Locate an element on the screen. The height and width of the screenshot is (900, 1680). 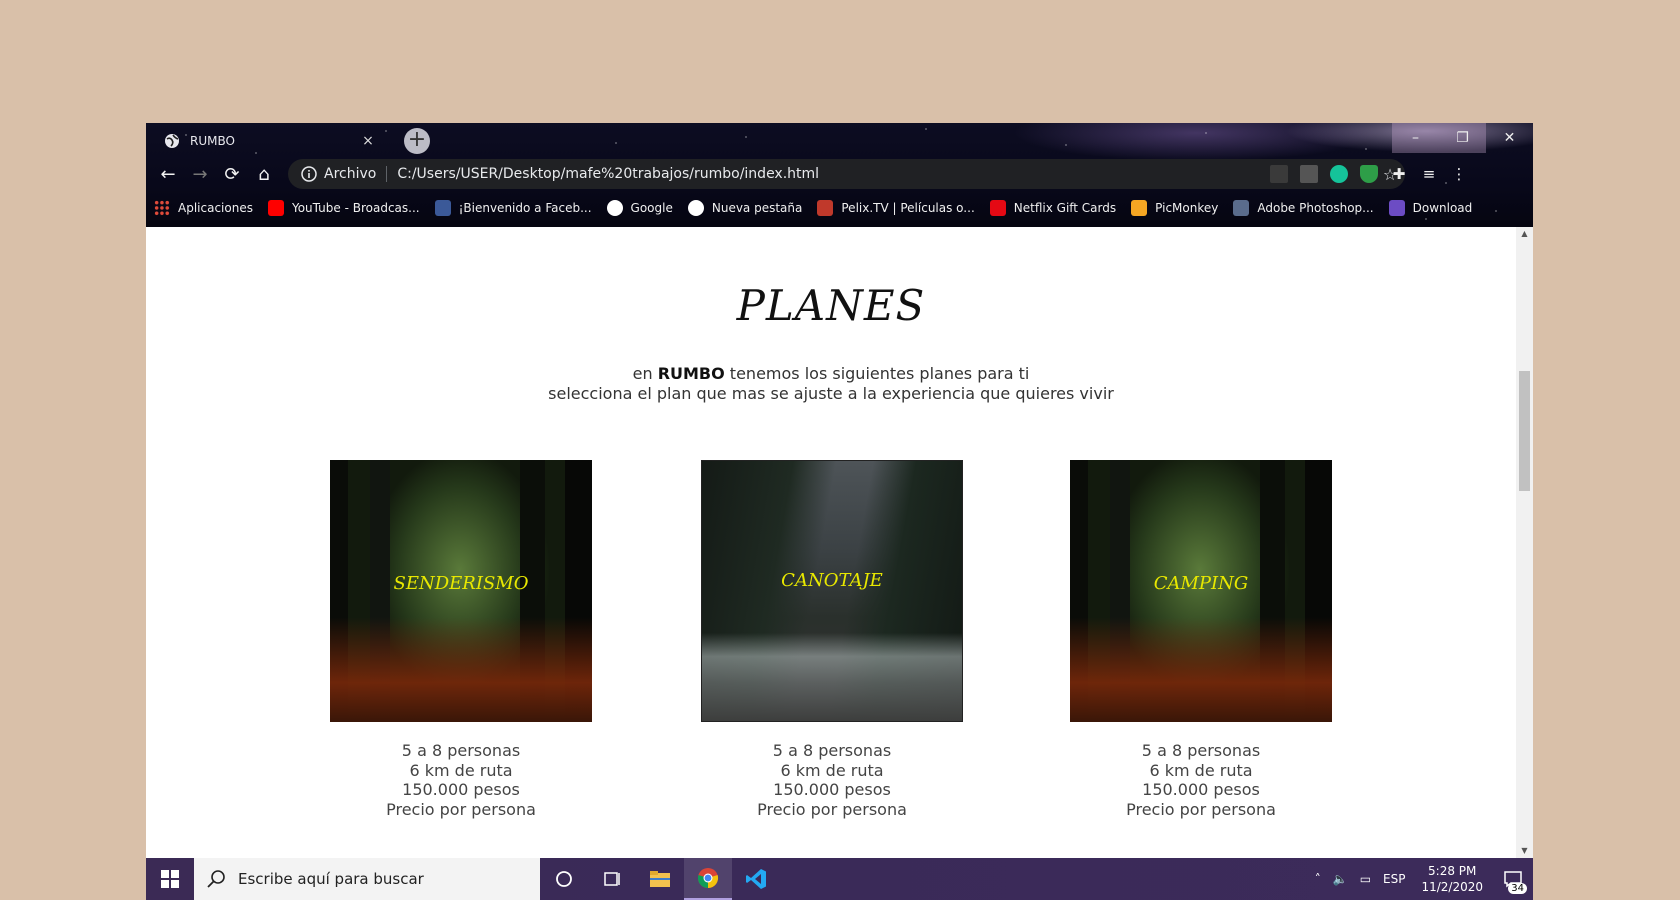
reload-button: ⟳ is located at coordinates (232, 174).